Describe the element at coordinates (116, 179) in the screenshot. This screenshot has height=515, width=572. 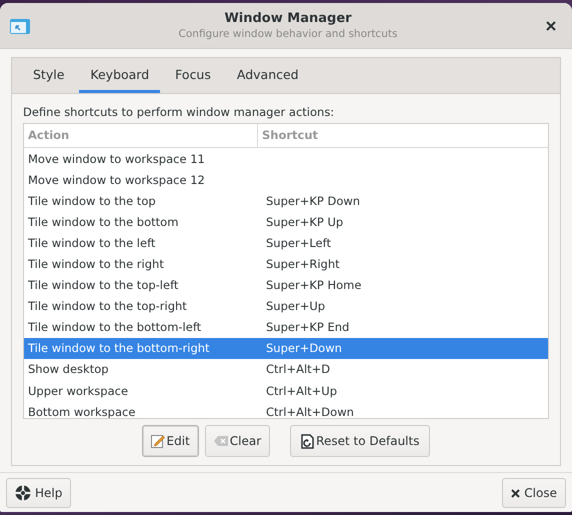
I see `action-cell-text: Move window to workspace 12` at that location.